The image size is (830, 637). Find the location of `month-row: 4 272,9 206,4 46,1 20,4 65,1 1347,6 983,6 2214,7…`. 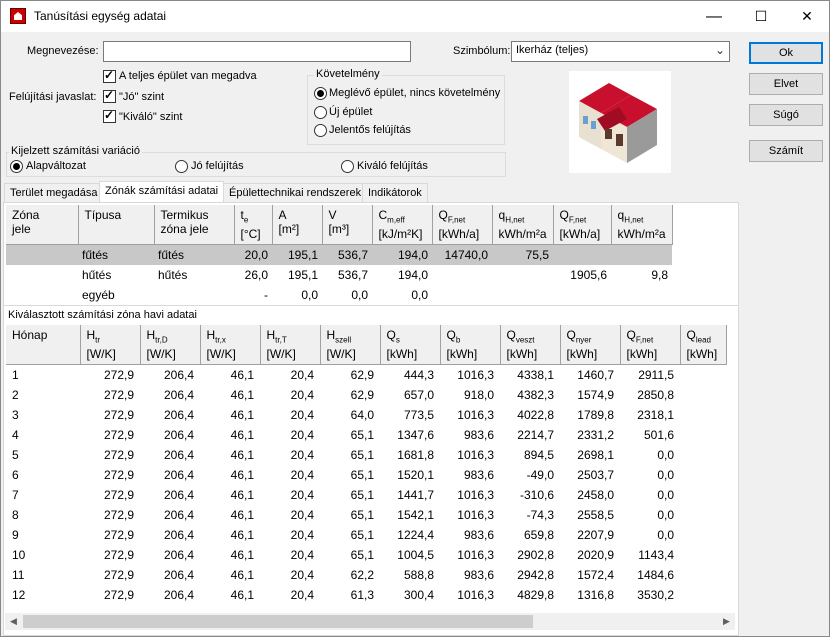

month-row: 4 272,9 206,4 46,1 20,4 65,1 1347,6 983,6 2214,7… is located at coordinates (366, 435).